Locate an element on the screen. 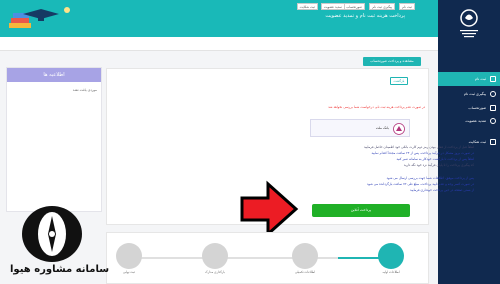 This screenshot has width=500, height=284. sidebar-item-invoice: صورتحساب is located at coordinates (469, 108).